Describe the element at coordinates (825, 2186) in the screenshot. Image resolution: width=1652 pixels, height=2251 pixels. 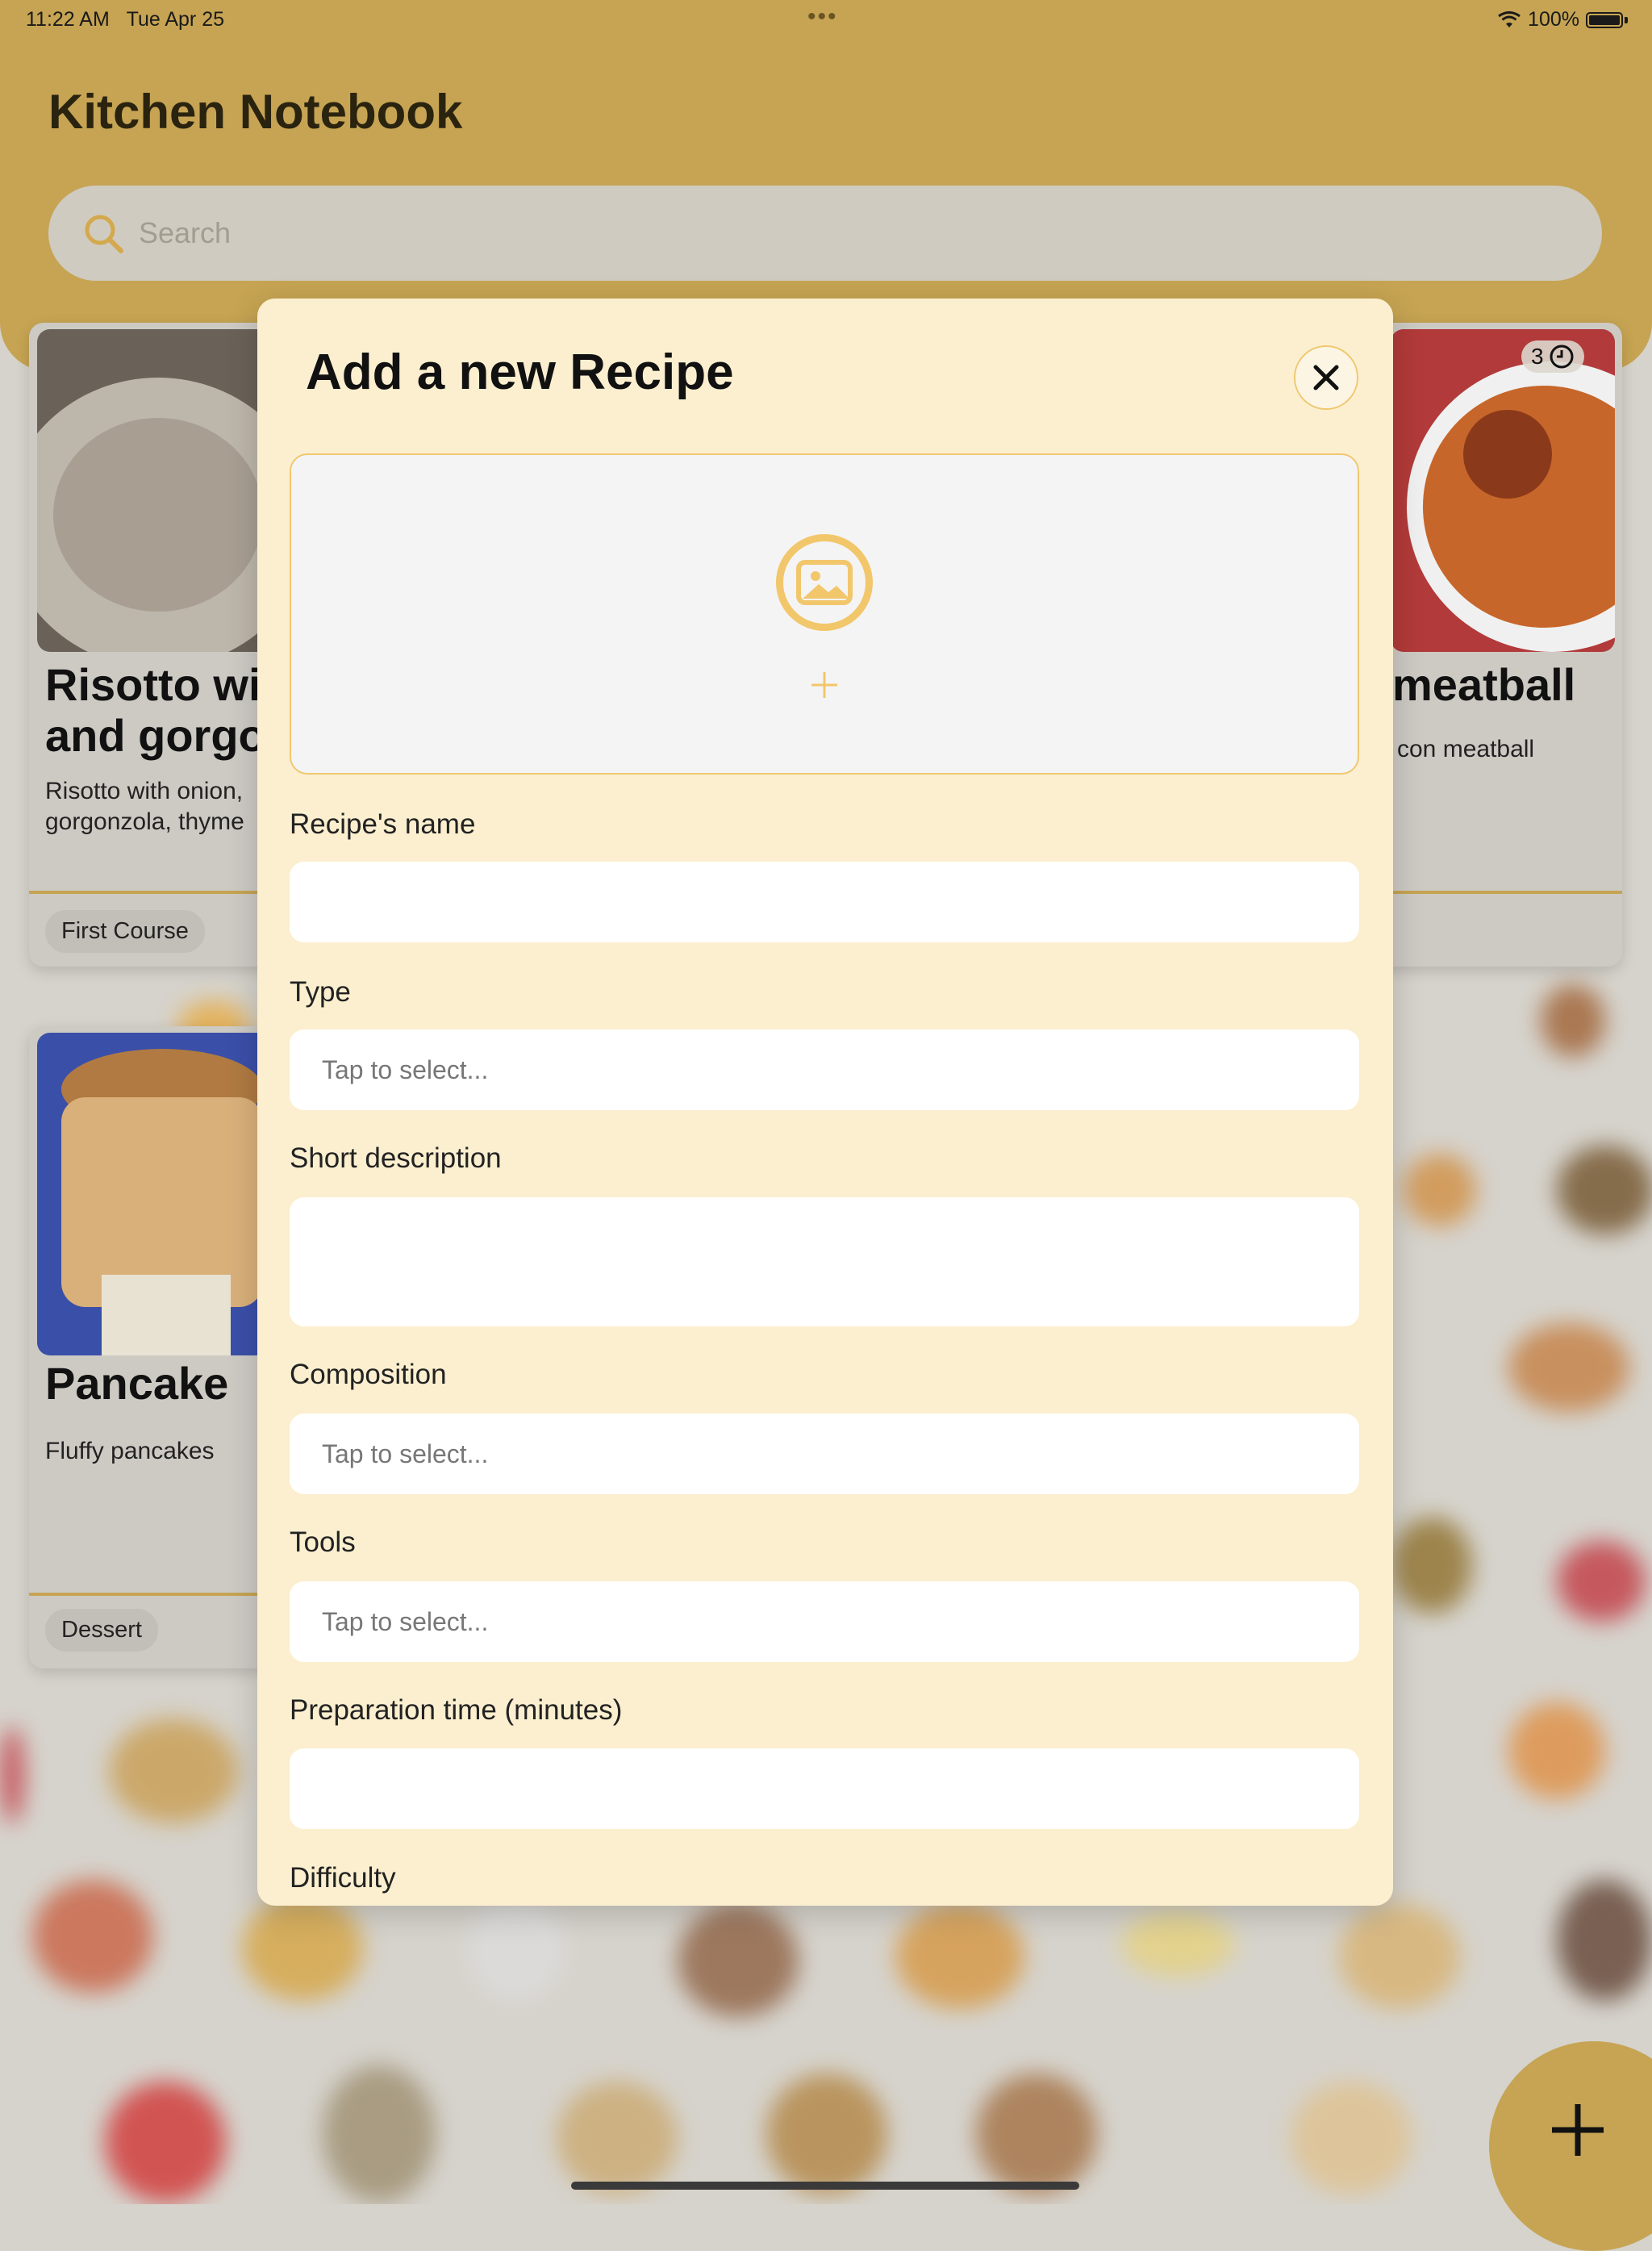
I see `home-indicator` at that location.